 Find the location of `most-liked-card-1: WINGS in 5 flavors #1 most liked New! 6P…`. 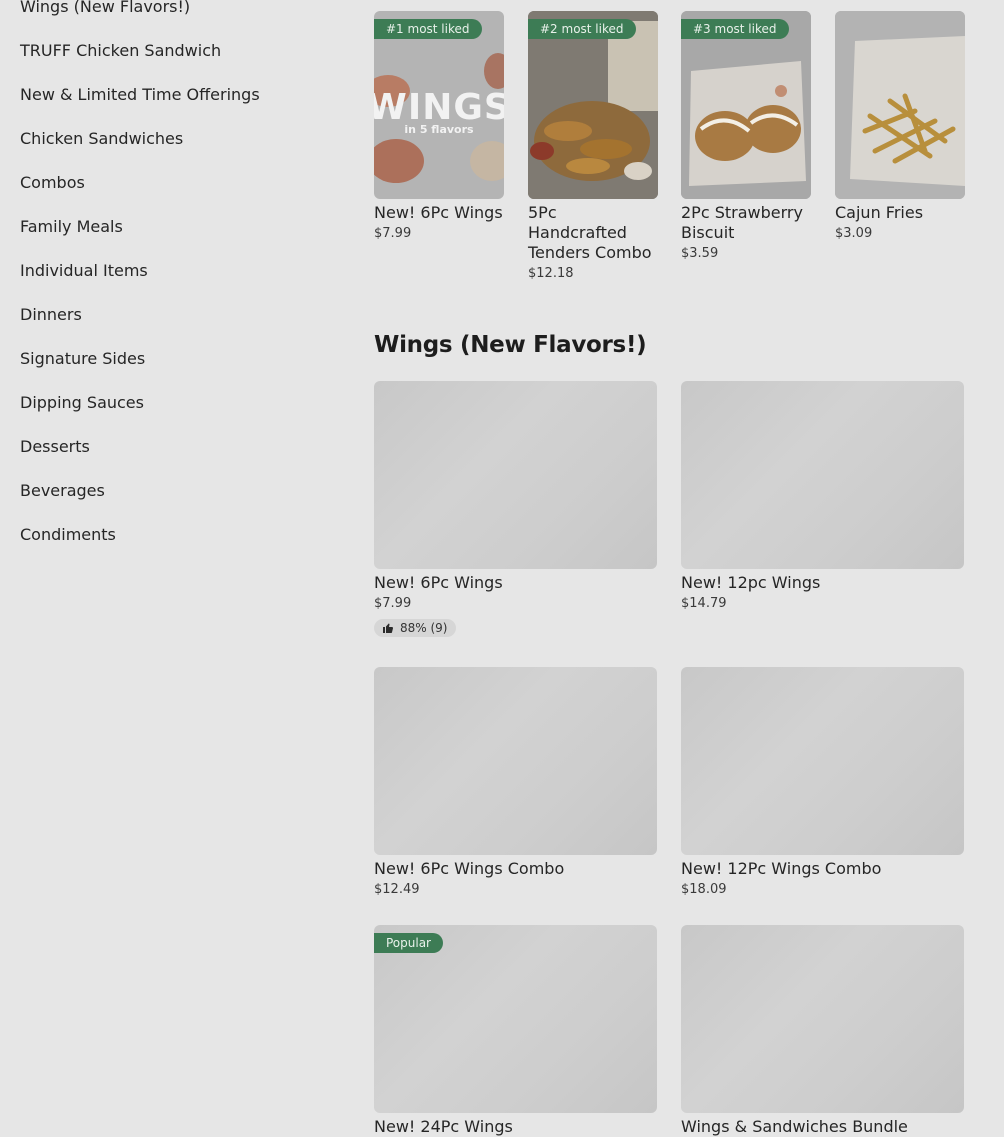

most-liked-card-1: WINGS in 5 flavors #1 most liked New! 6P… is located at coordinates (439, 126).